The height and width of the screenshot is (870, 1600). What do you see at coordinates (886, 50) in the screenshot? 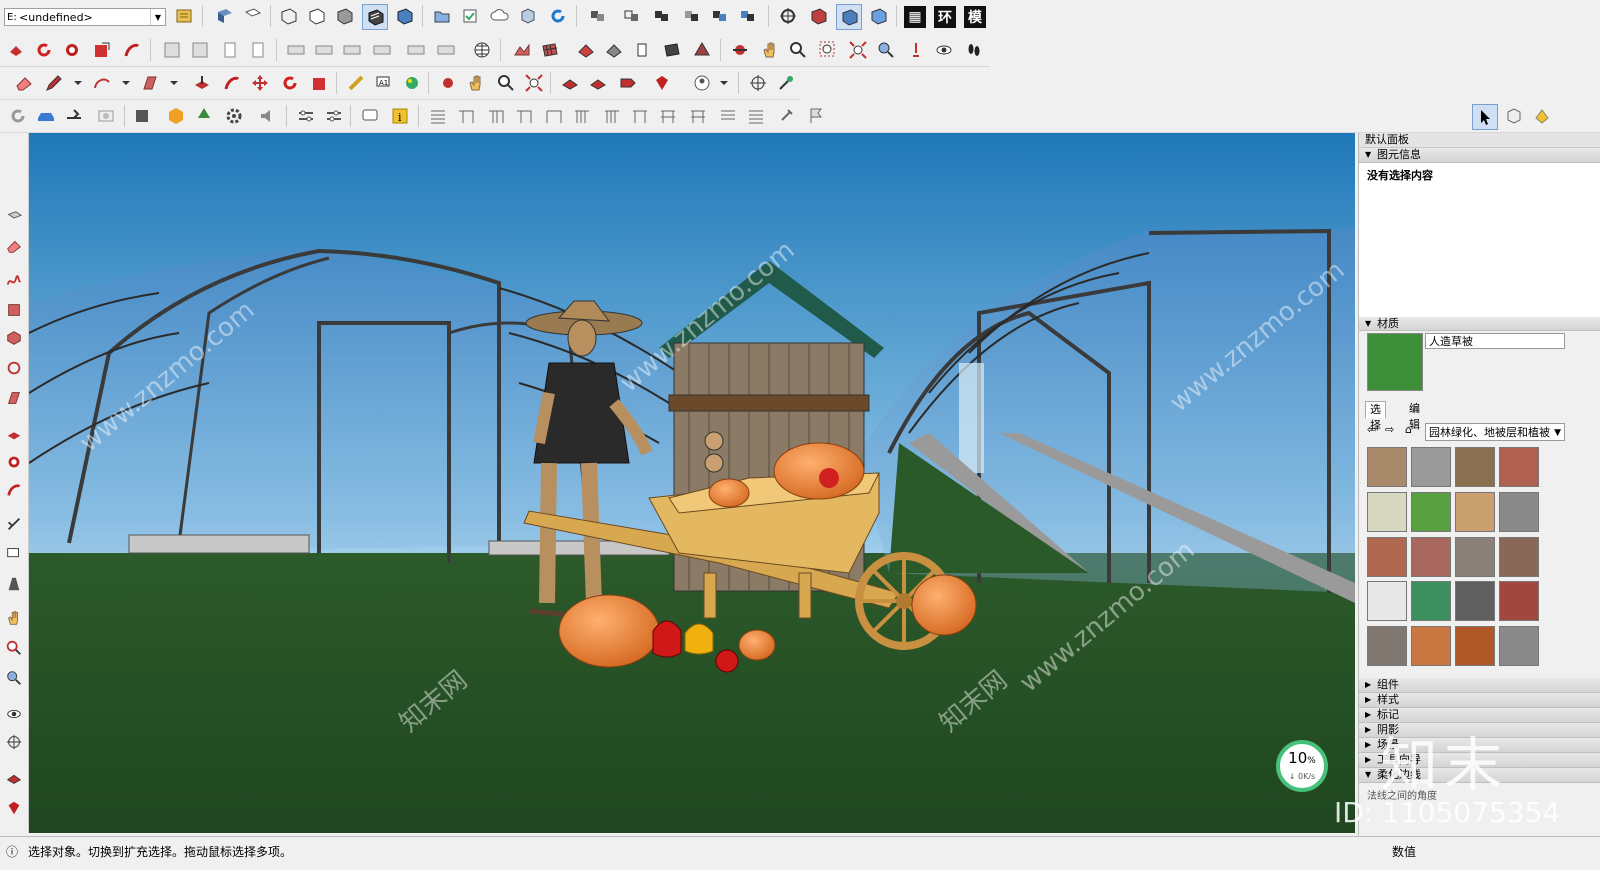
I see `previous-view-icon` at bounding box center [886, 50].